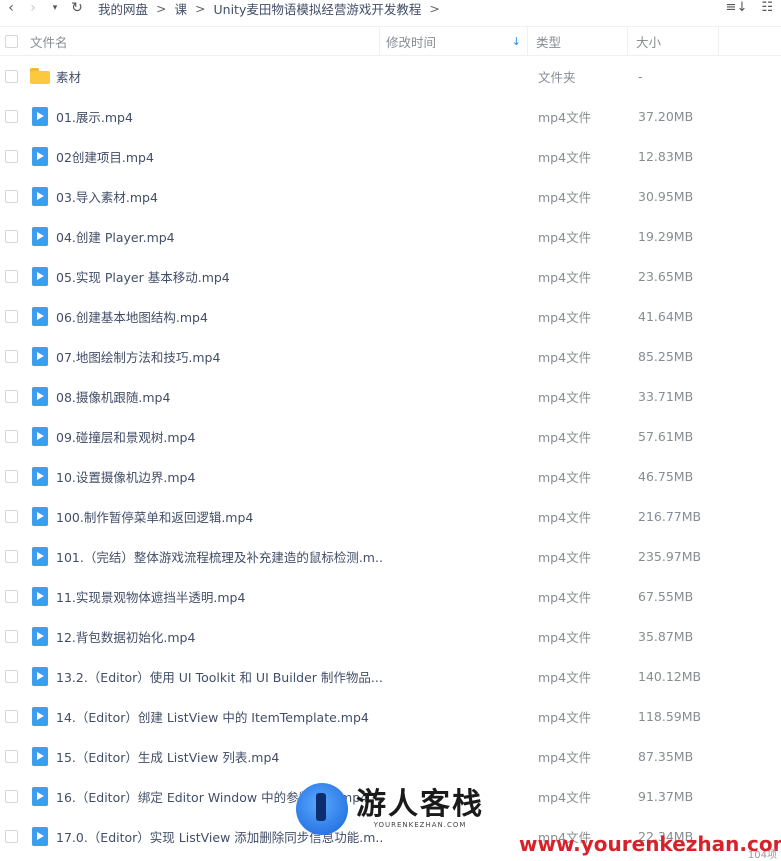 This screenshot has height=861, width=781. I want to click on file-name: 08.摄像机跟随.mp4, so click(219, 396).